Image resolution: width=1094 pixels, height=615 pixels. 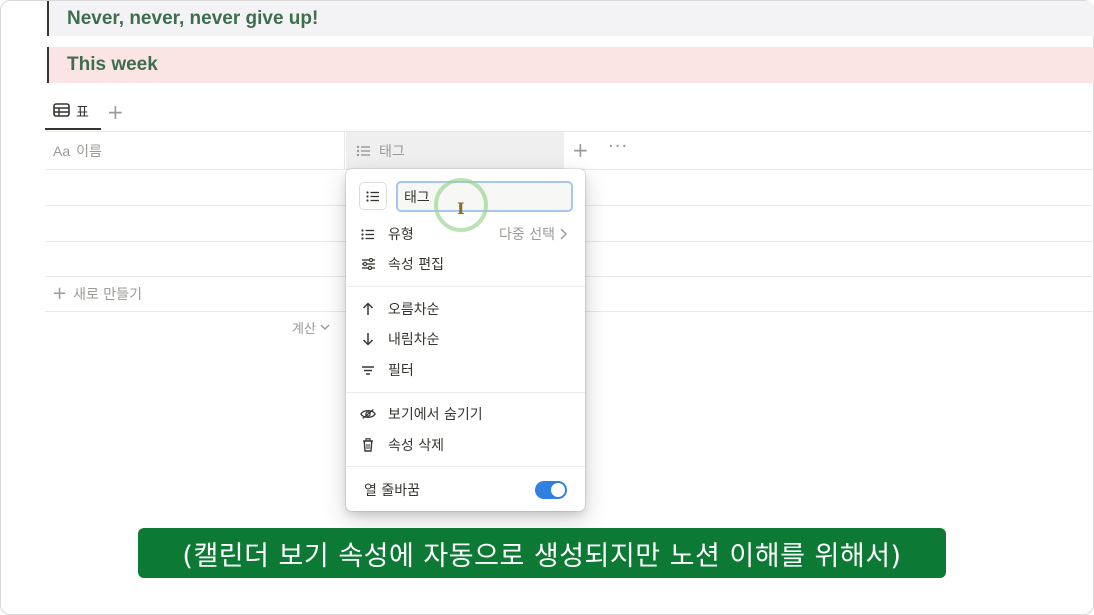 What do you see at coordinates (368, 445) in the screenshot?
I see `trash-icon` at bounding box center [368, 445].